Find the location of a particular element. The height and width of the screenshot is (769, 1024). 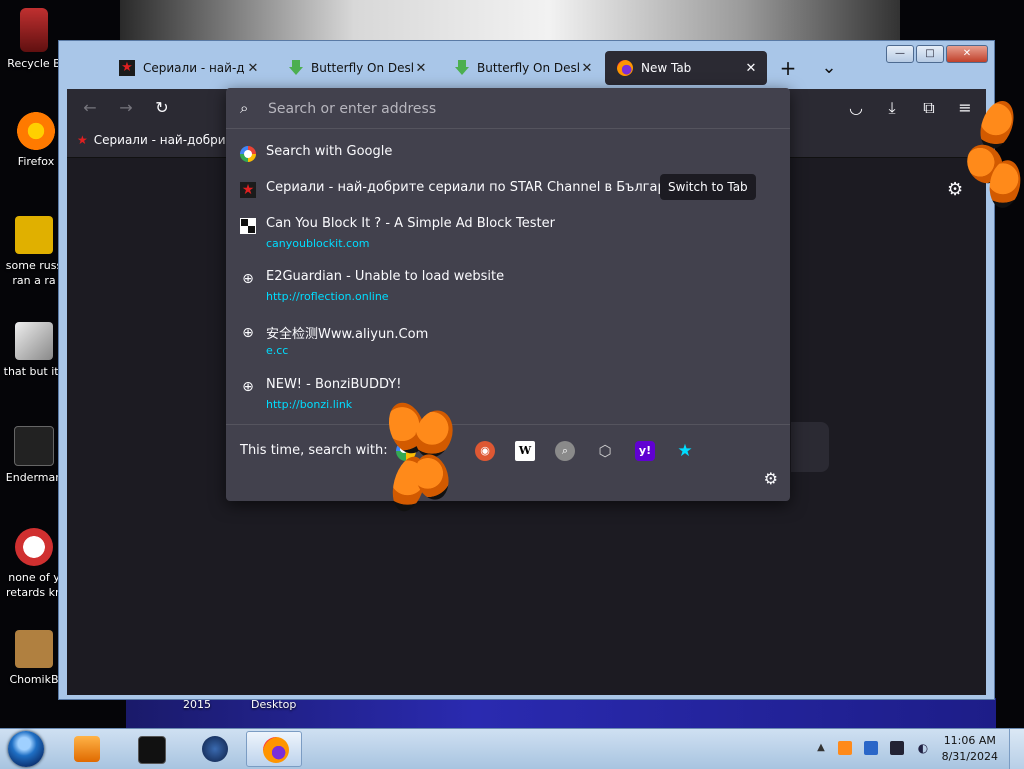

result-history: ⊕ 安全检测Www.aliyun.Com e.cc is located at coordinates (508, 339).